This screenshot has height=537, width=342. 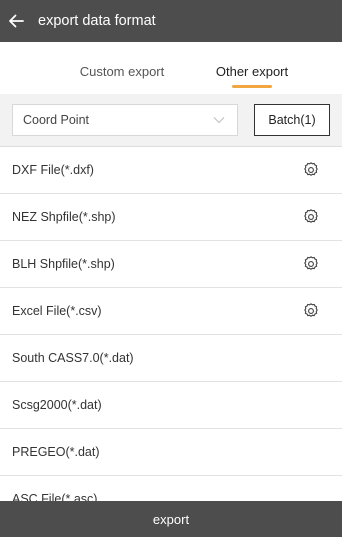 I want to click on list-item: Scsg2000(*.dat), so click(x=171, y=405).